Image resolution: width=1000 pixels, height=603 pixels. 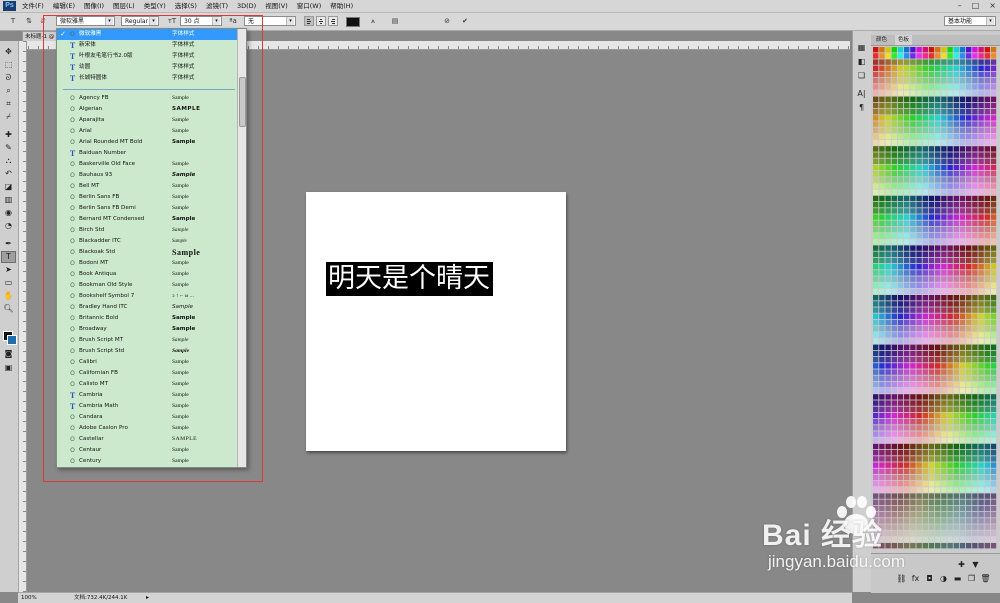 What do you see at coordinates (8, 226) in the screenshot?
I see `dodge-tool-icon: ◔` at bounding box center [8, 226].